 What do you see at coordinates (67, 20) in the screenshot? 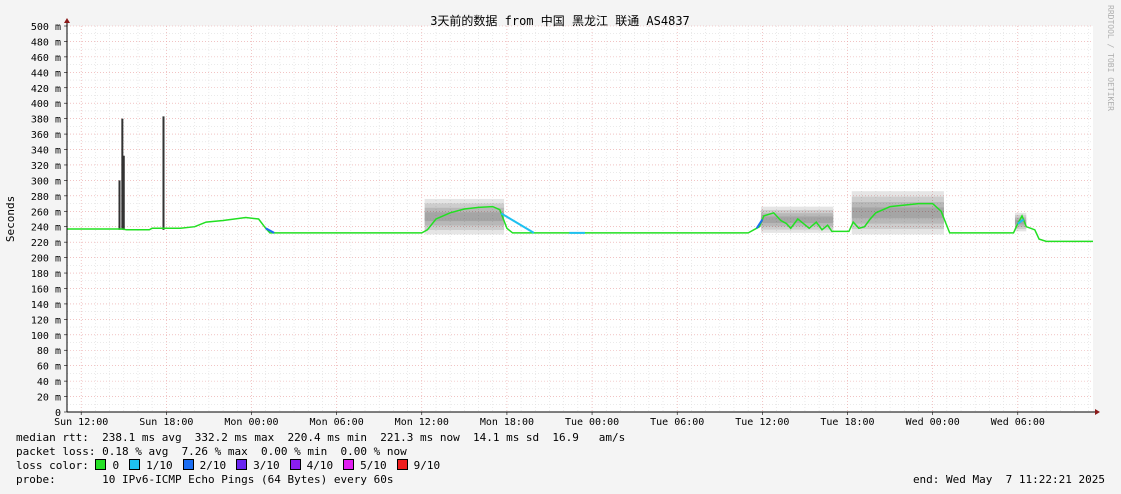
I see `y-axis-arrow` at bounding box center [67, 20].